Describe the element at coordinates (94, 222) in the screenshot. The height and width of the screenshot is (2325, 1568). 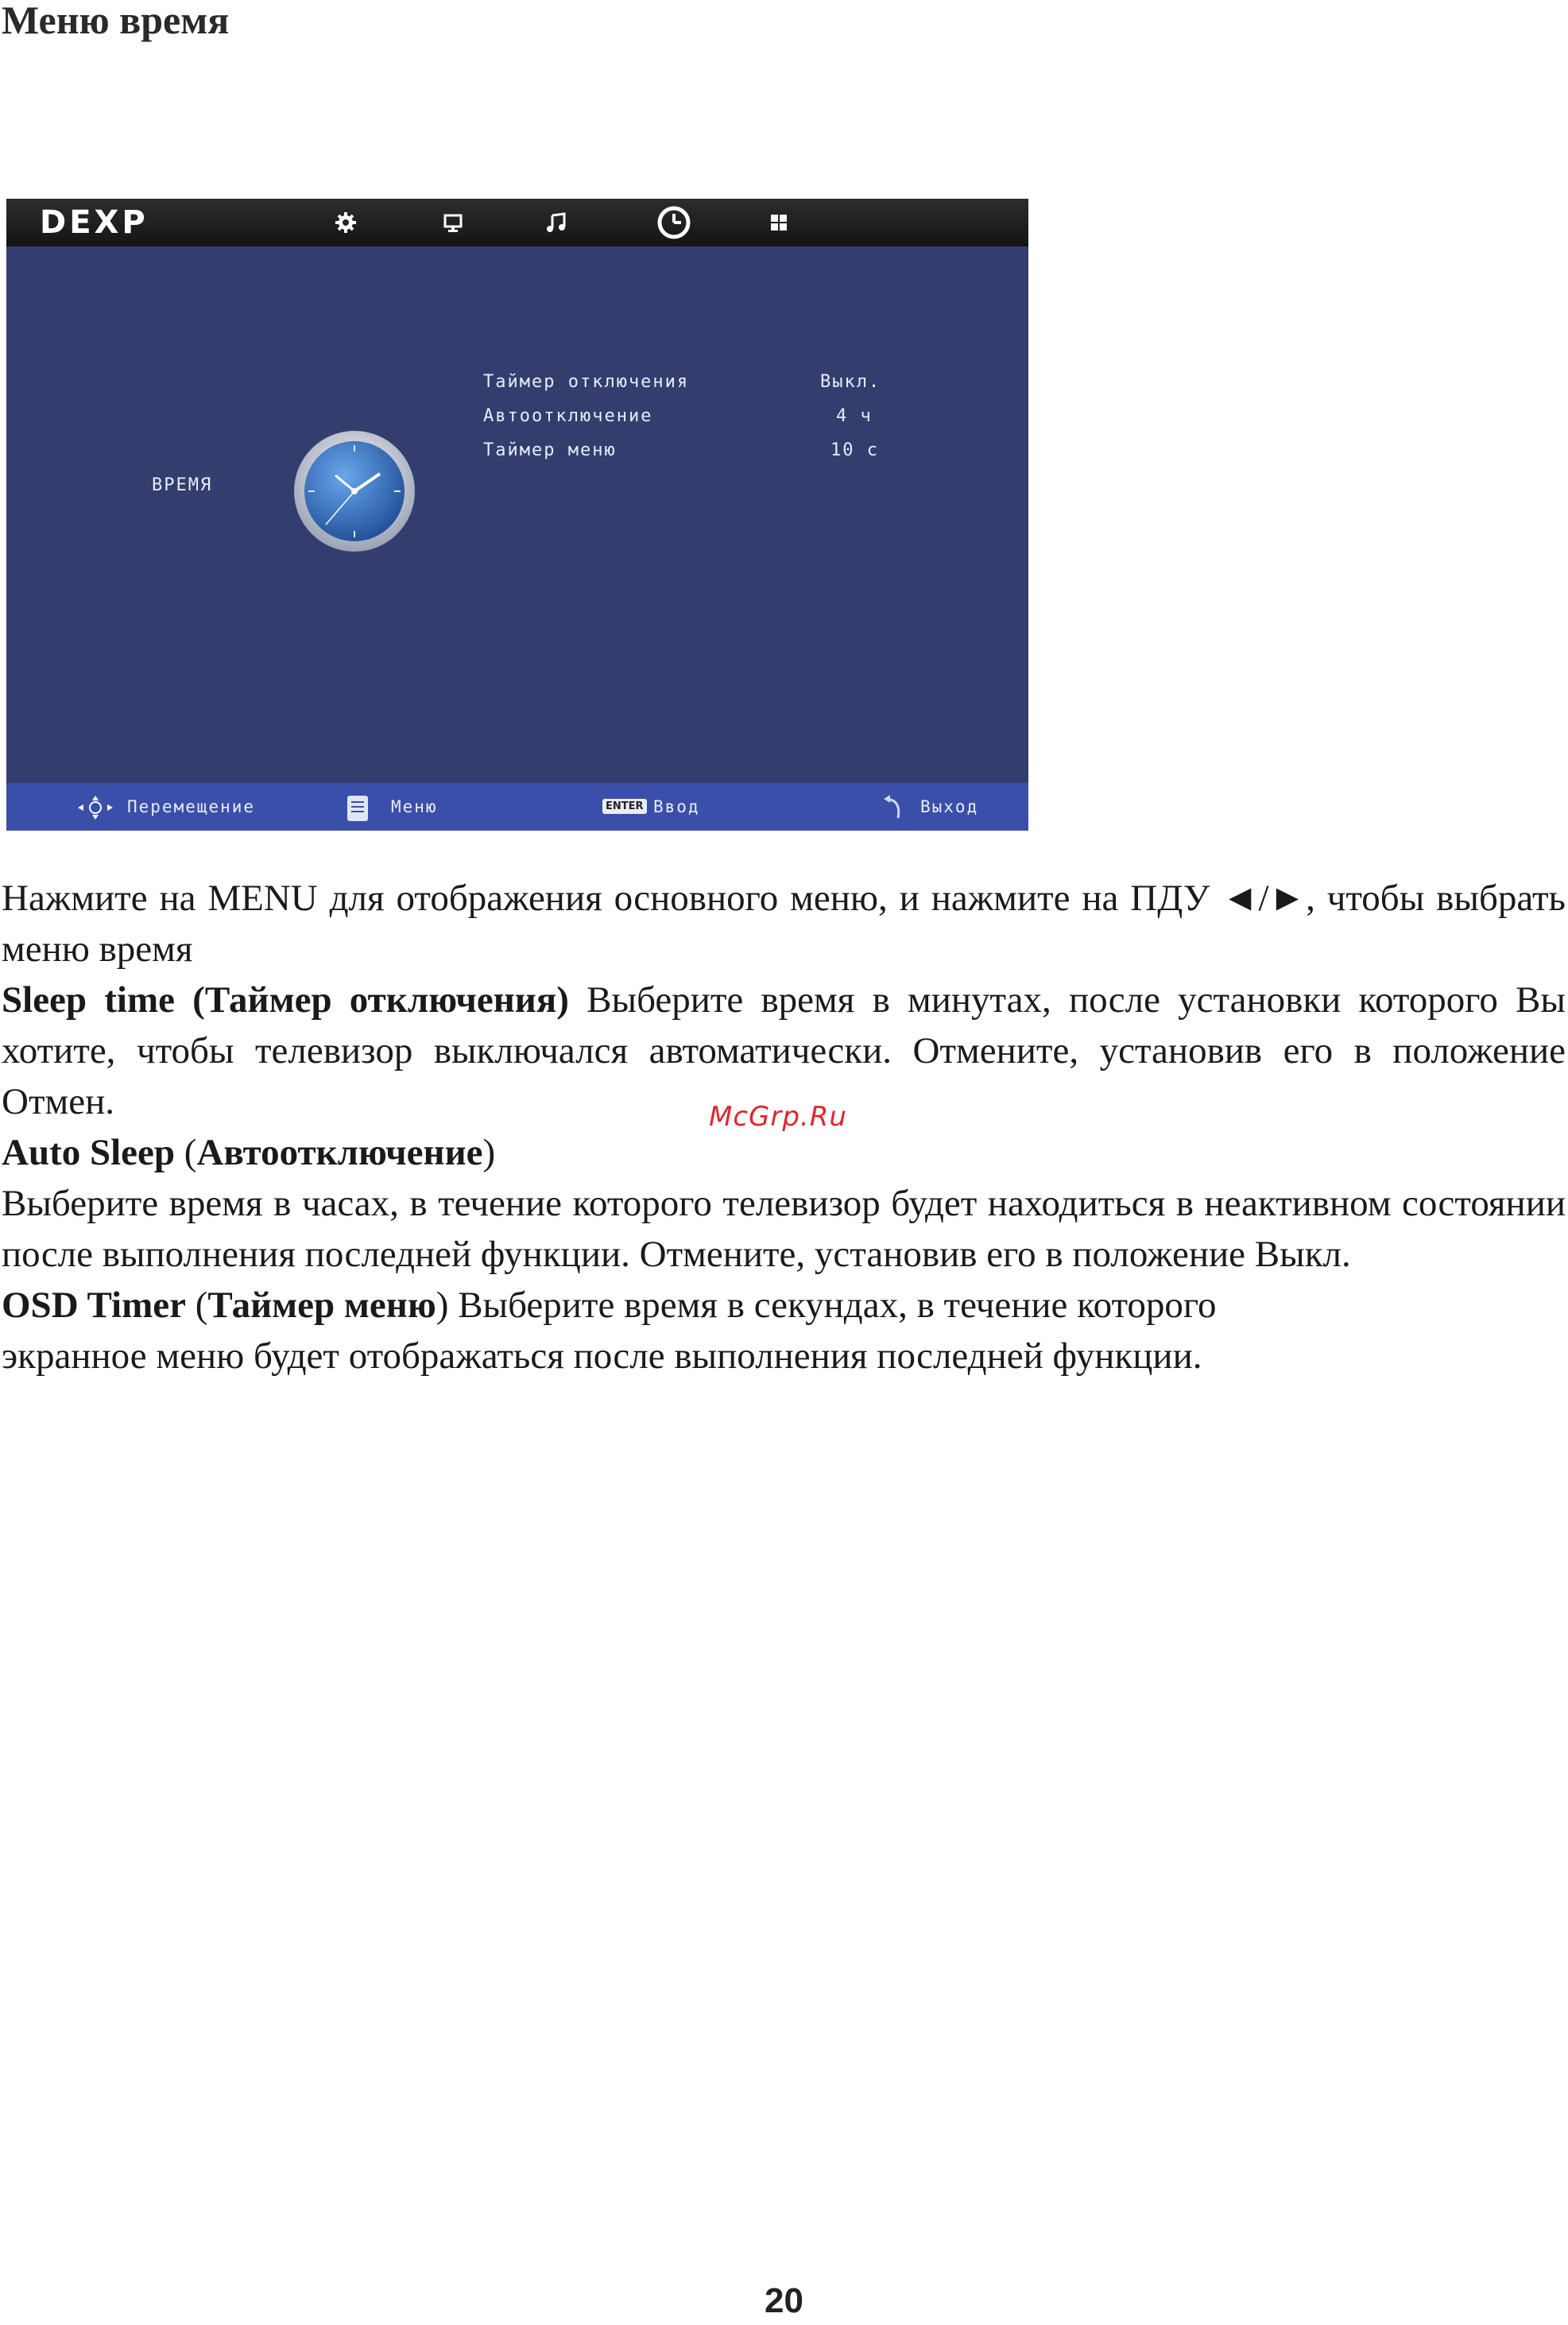
I see `brand-logo: DEXP` at that location.